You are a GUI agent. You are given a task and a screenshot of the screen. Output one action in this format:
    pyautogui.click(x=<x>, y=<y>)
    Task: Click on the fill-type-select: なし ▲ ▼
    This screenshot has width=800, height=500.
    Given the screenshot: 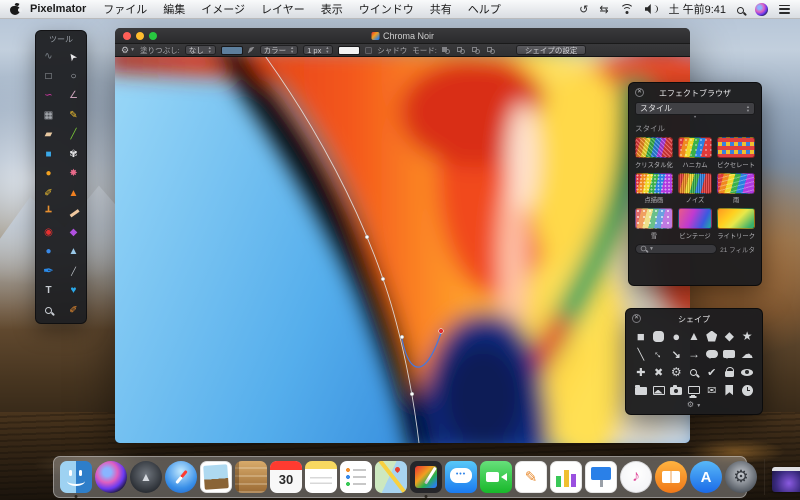 What is the action you would take?
    pyautogui.click(x=200, y=50)
    